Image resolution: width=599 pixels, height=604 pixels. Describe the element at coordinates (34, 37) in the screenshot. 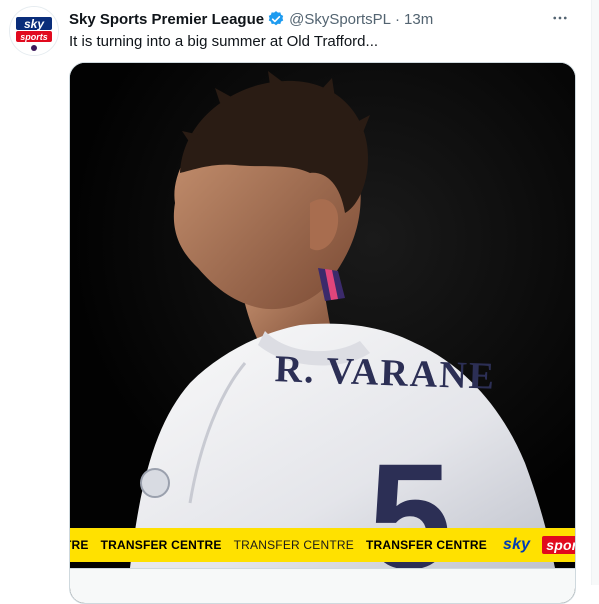

I see `avatar-sports-text: sports` at that location.